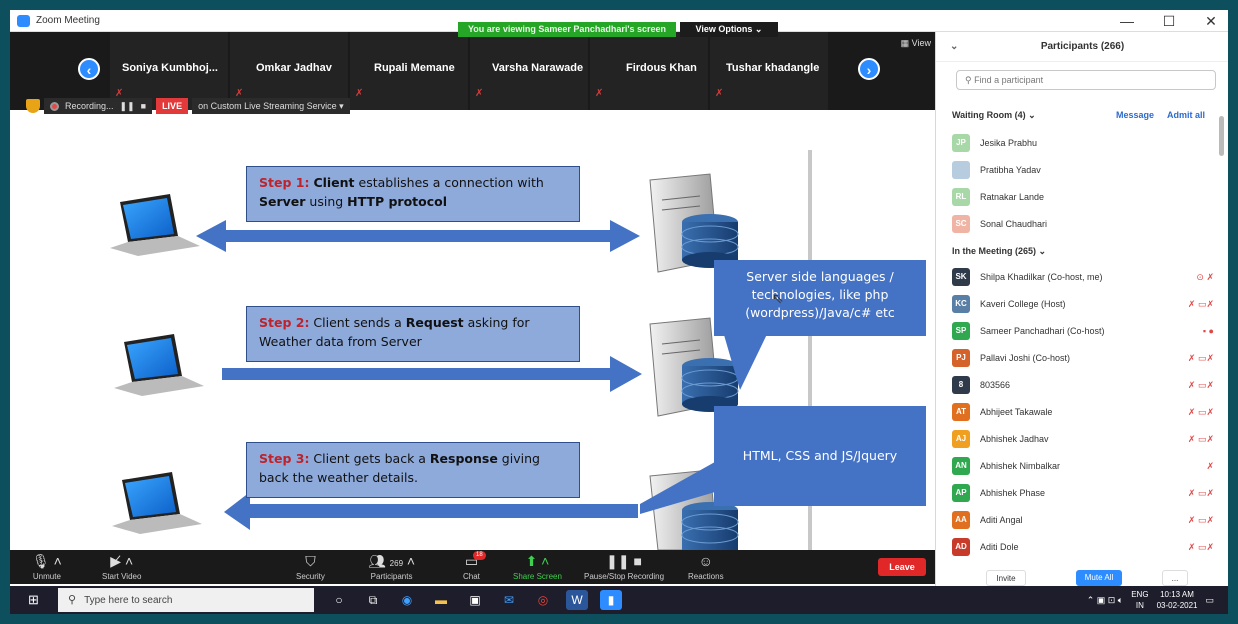  I want to click on leave-button: Leave, so click(902, 567).